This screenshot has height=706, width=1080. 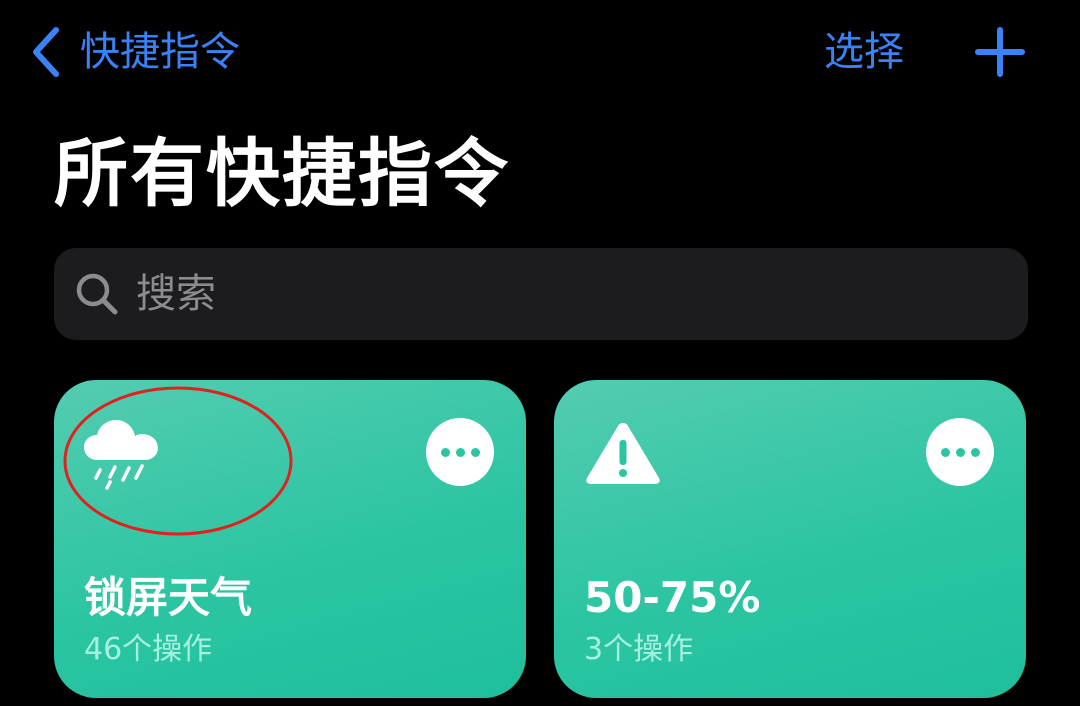 What do you see at coordinates (581, 294) in the screenshot?
I see `search-input` at bounding box center [581, 294].